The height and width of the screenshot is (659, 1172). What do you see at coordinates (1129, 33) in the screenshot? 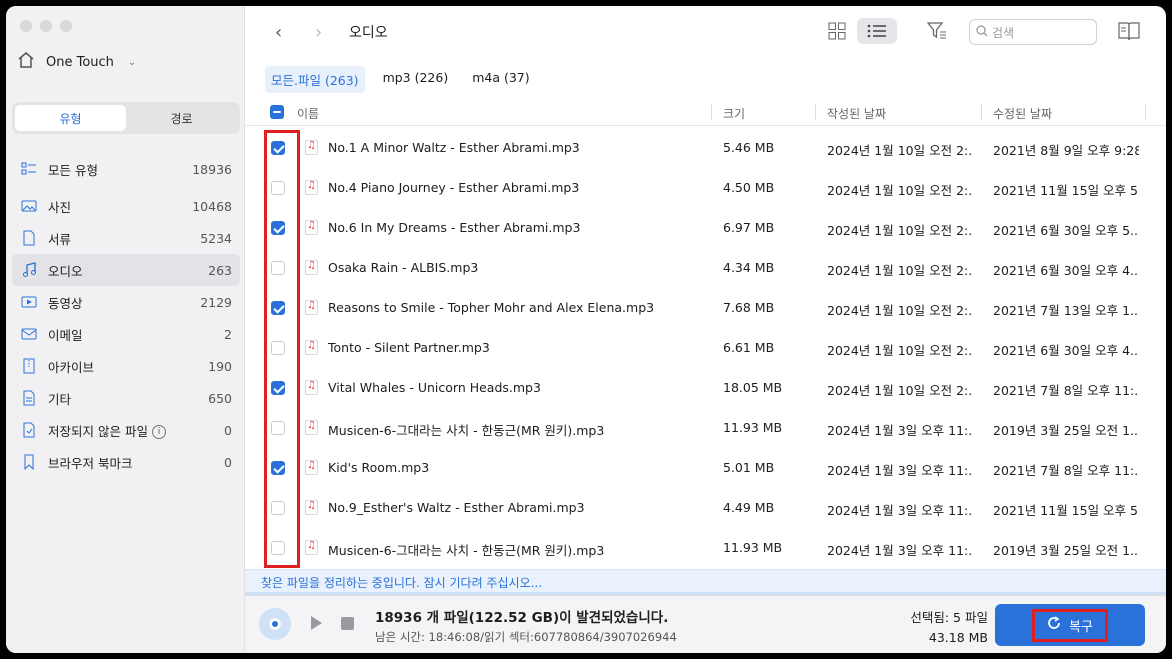
I see `guide-book-icon` at bounding box center [1129, 33].